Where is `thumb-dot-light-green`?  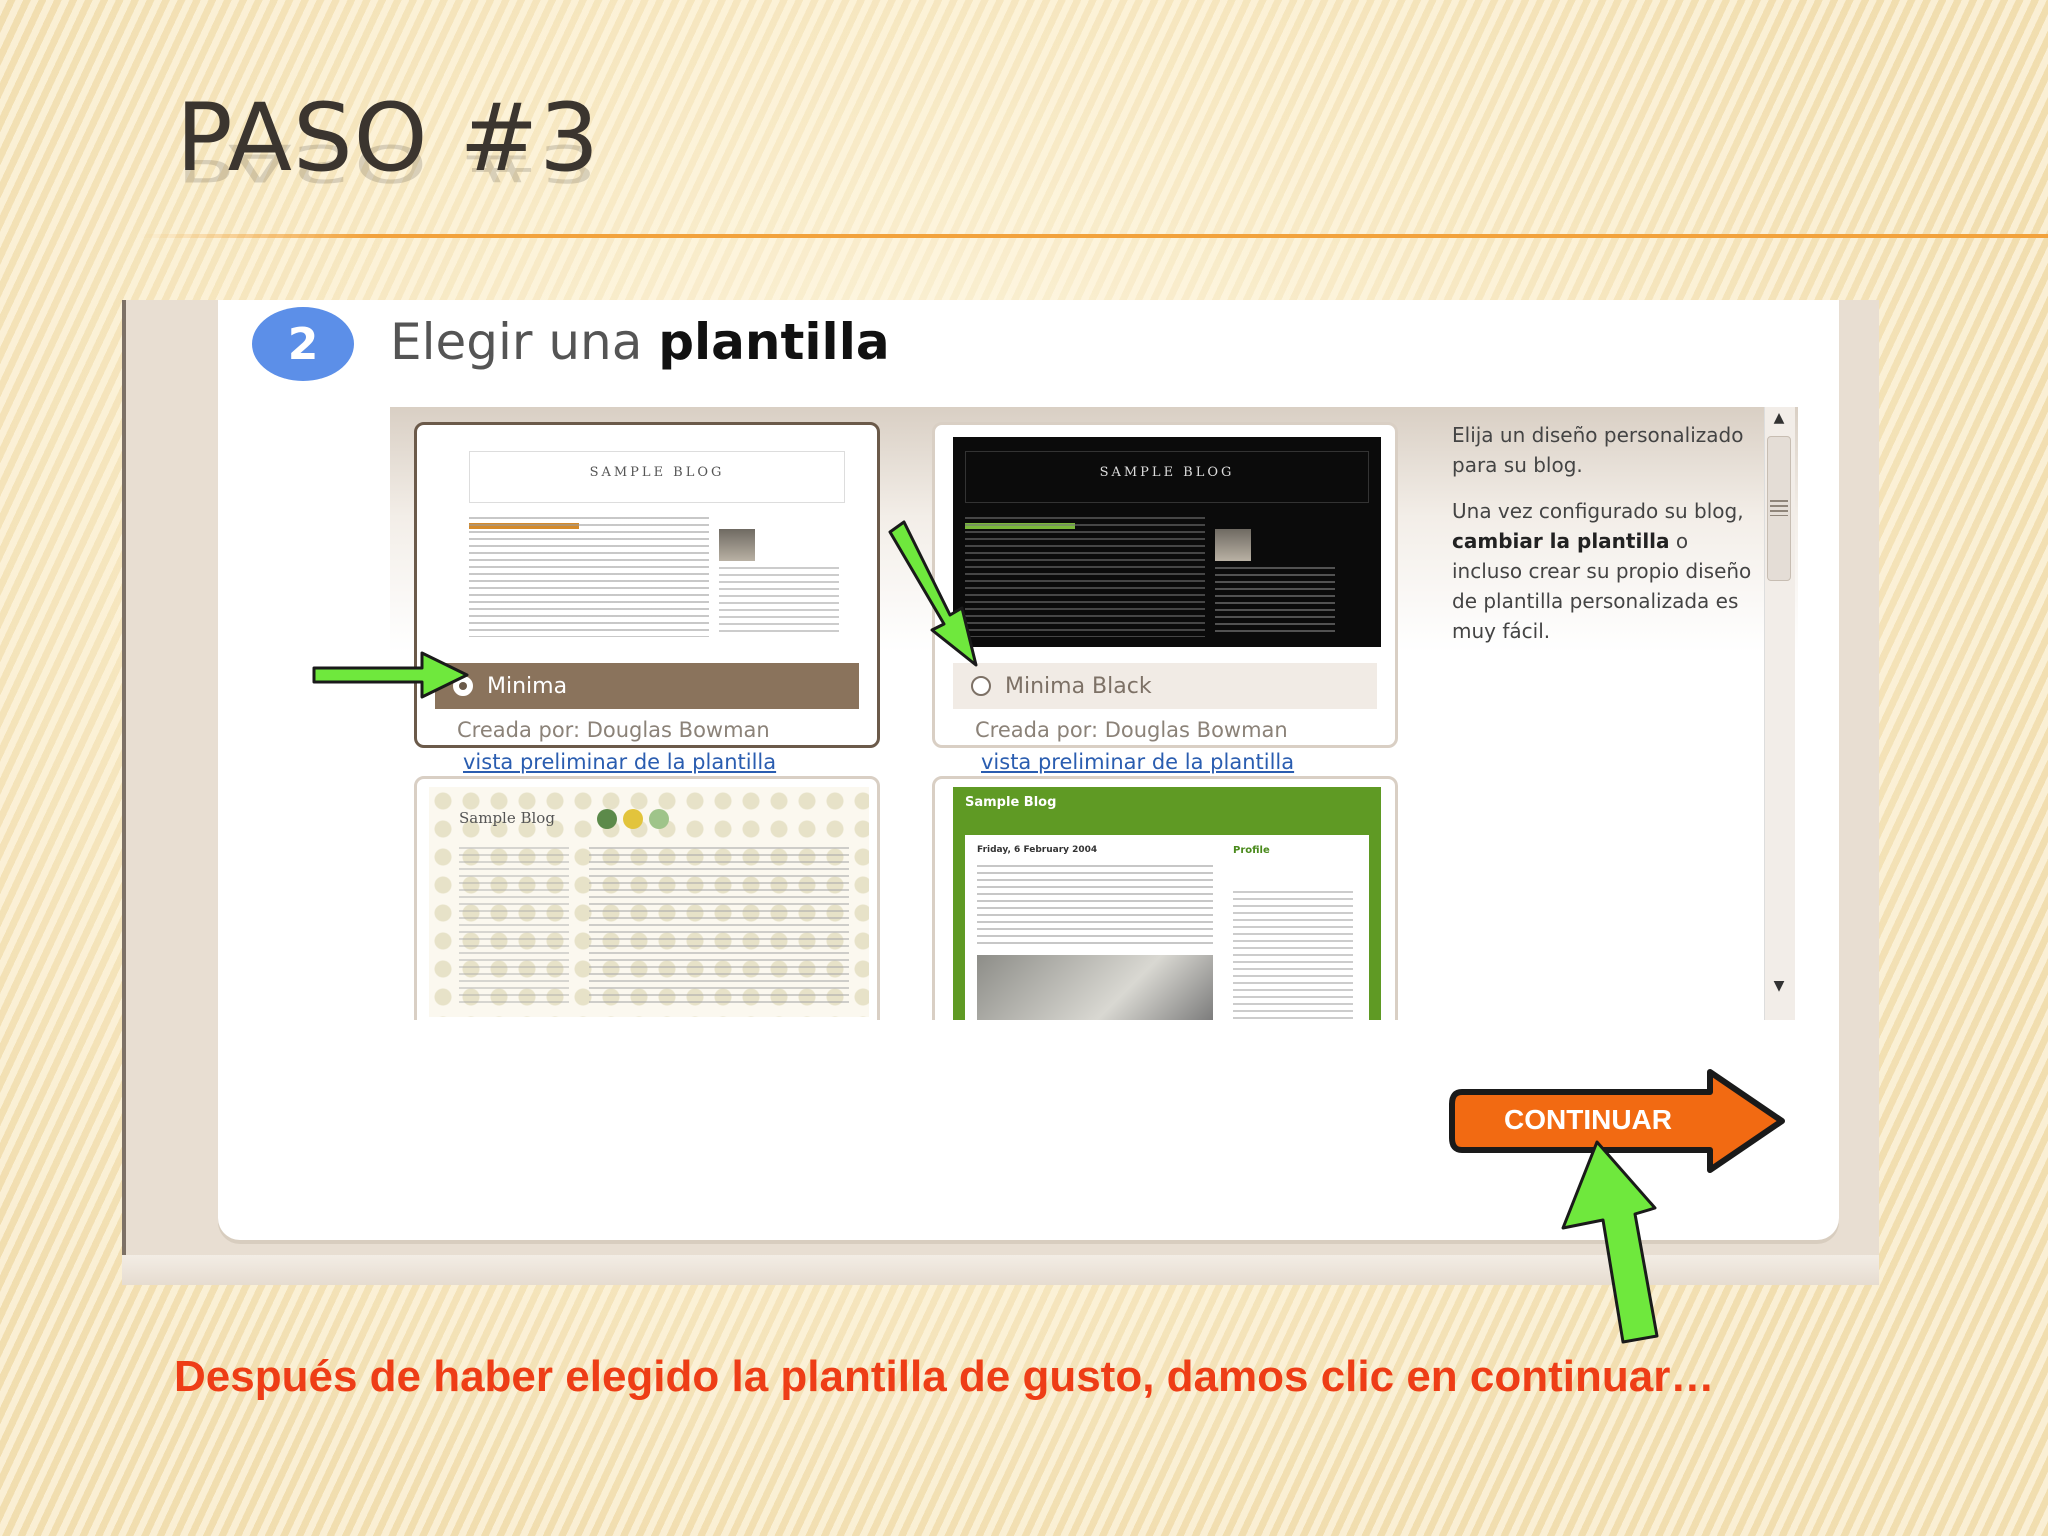 thumb-dot-light-green is located at coordinates (659, 819).